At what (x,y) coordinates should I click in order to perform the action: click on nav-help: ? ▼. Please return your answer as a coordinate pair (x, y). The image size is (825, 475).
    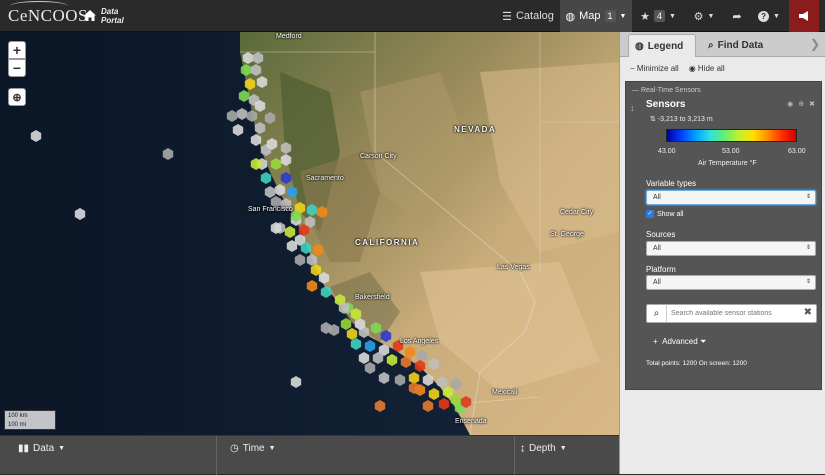
    Looking at the image, I should click on (769, 16).